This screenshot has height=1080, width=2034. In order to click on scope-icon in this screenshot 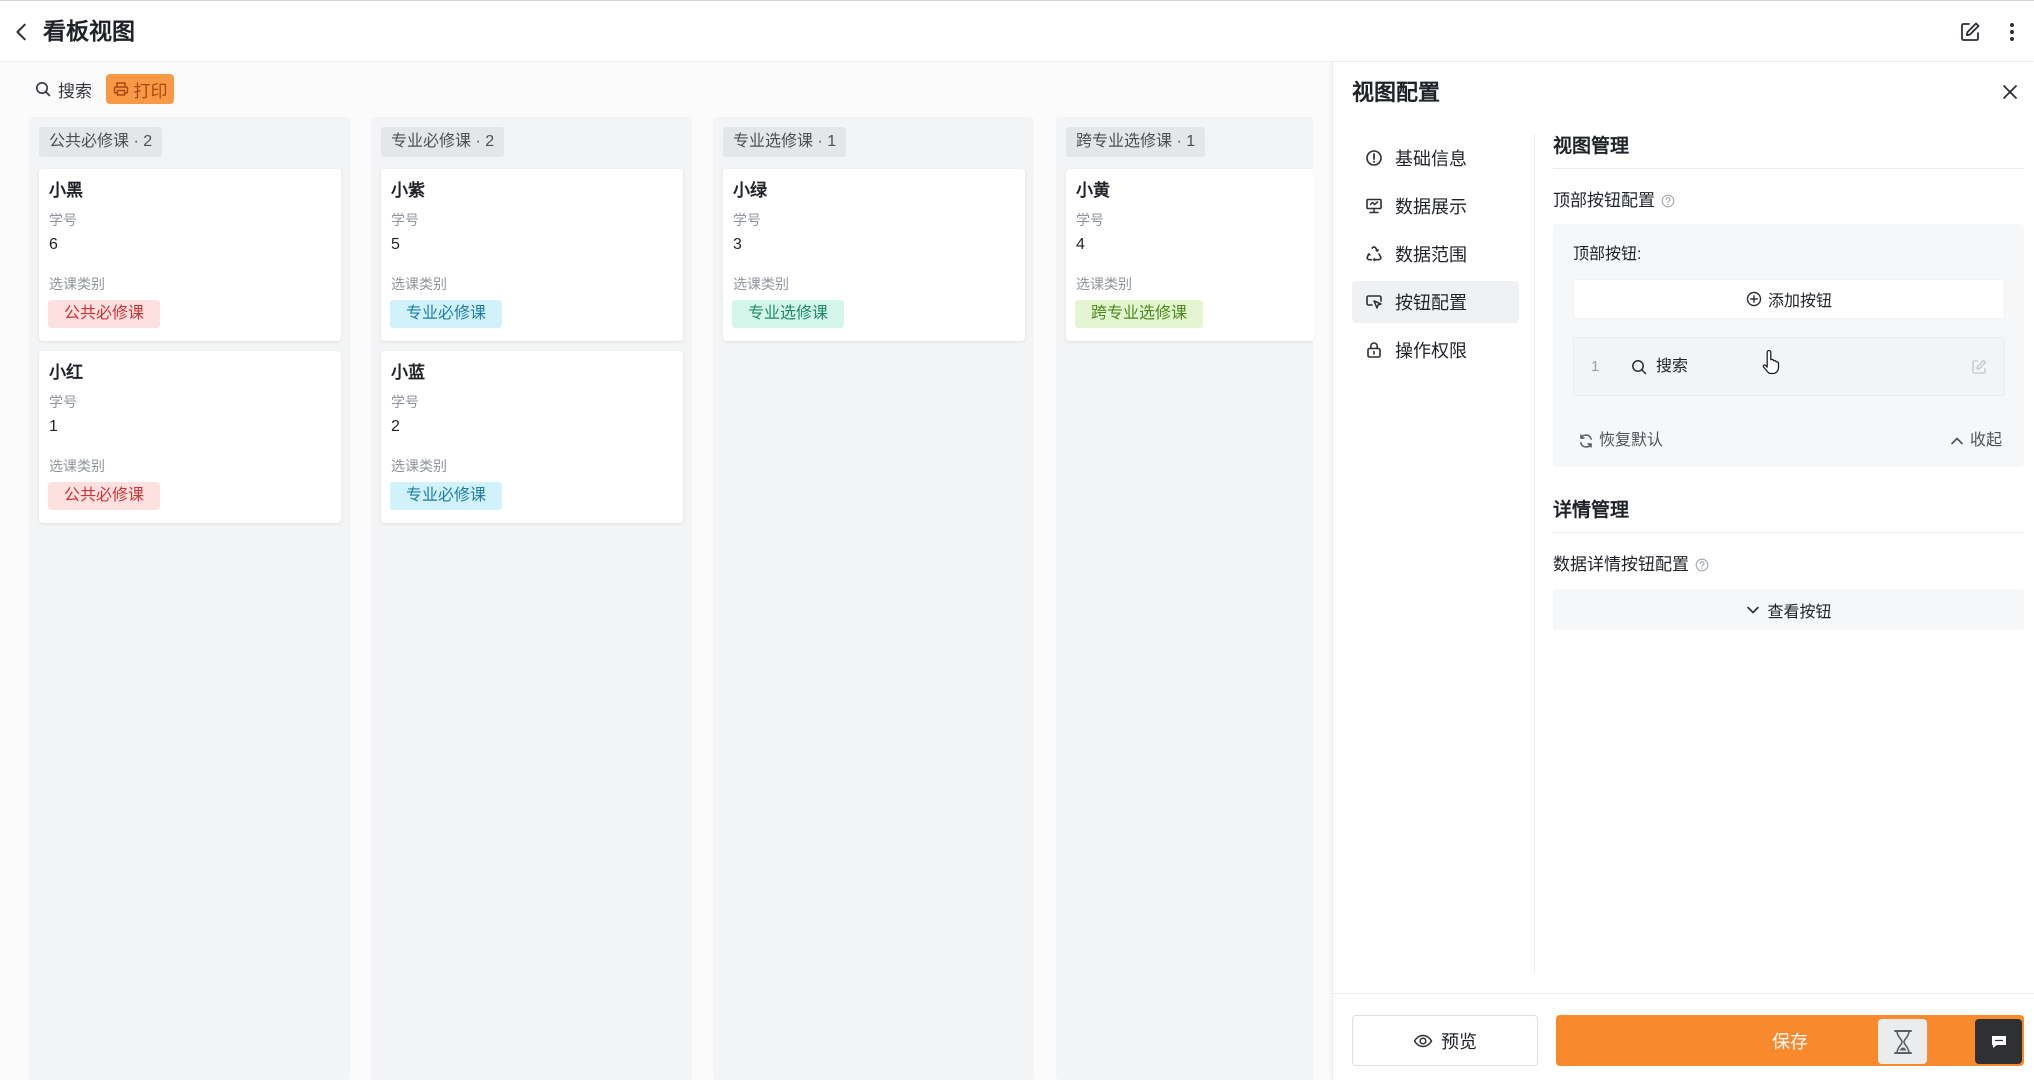, I will do `click(1374, 254)`.